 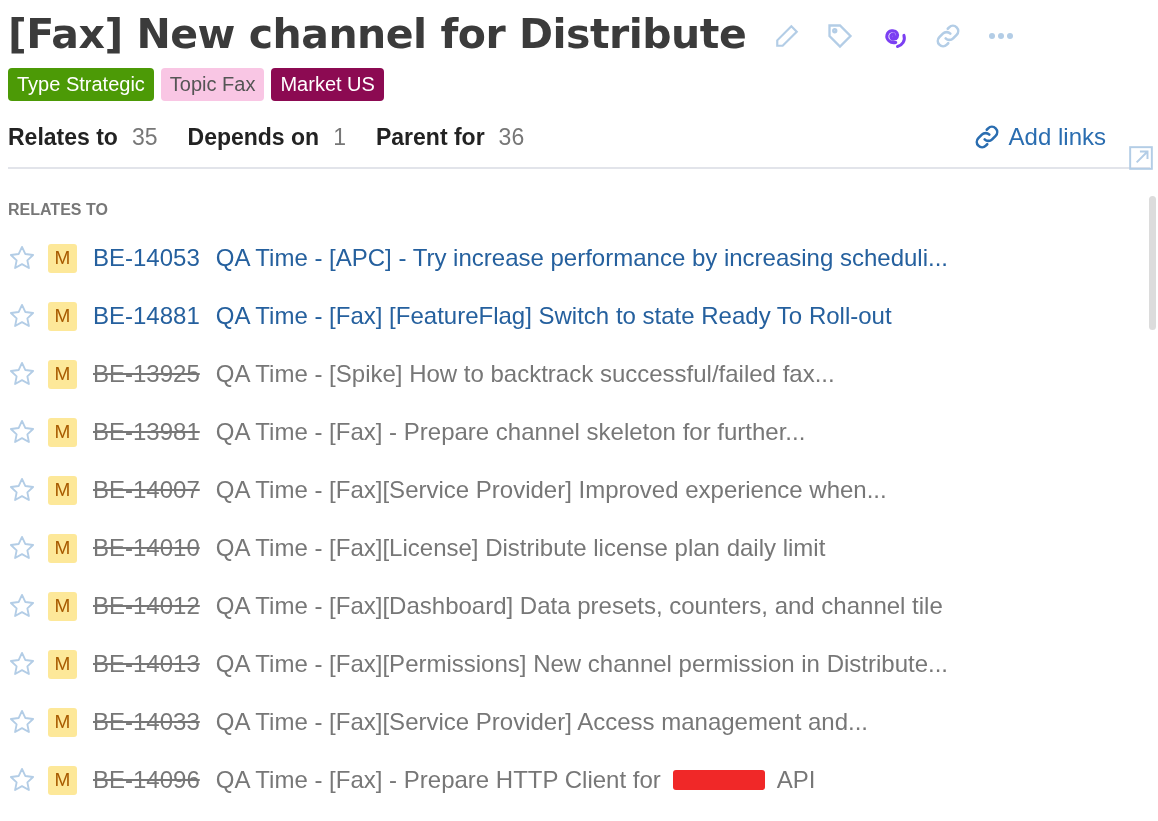 What do you see at coordinates (520, 548) in the screenshot?
I see `issue-summary-link: QA Time - [Fax][License] Distribute license plan daily limit` at bounding box center [520, 548].